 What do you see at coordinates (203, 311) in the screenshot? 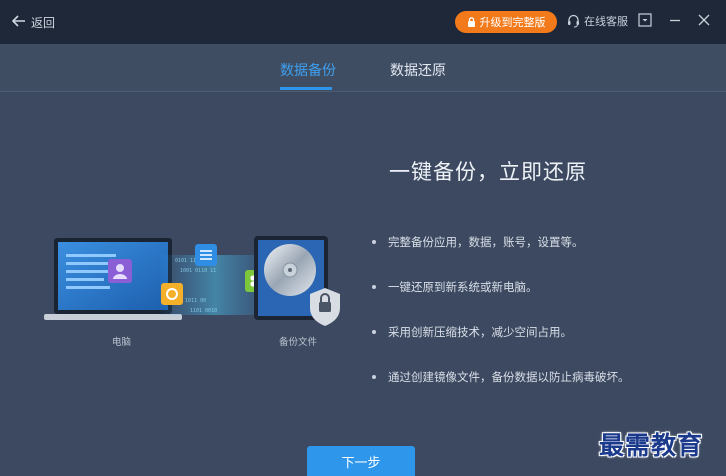
I see `svg-text: 1101 0010` at bounding box center [203, 311].